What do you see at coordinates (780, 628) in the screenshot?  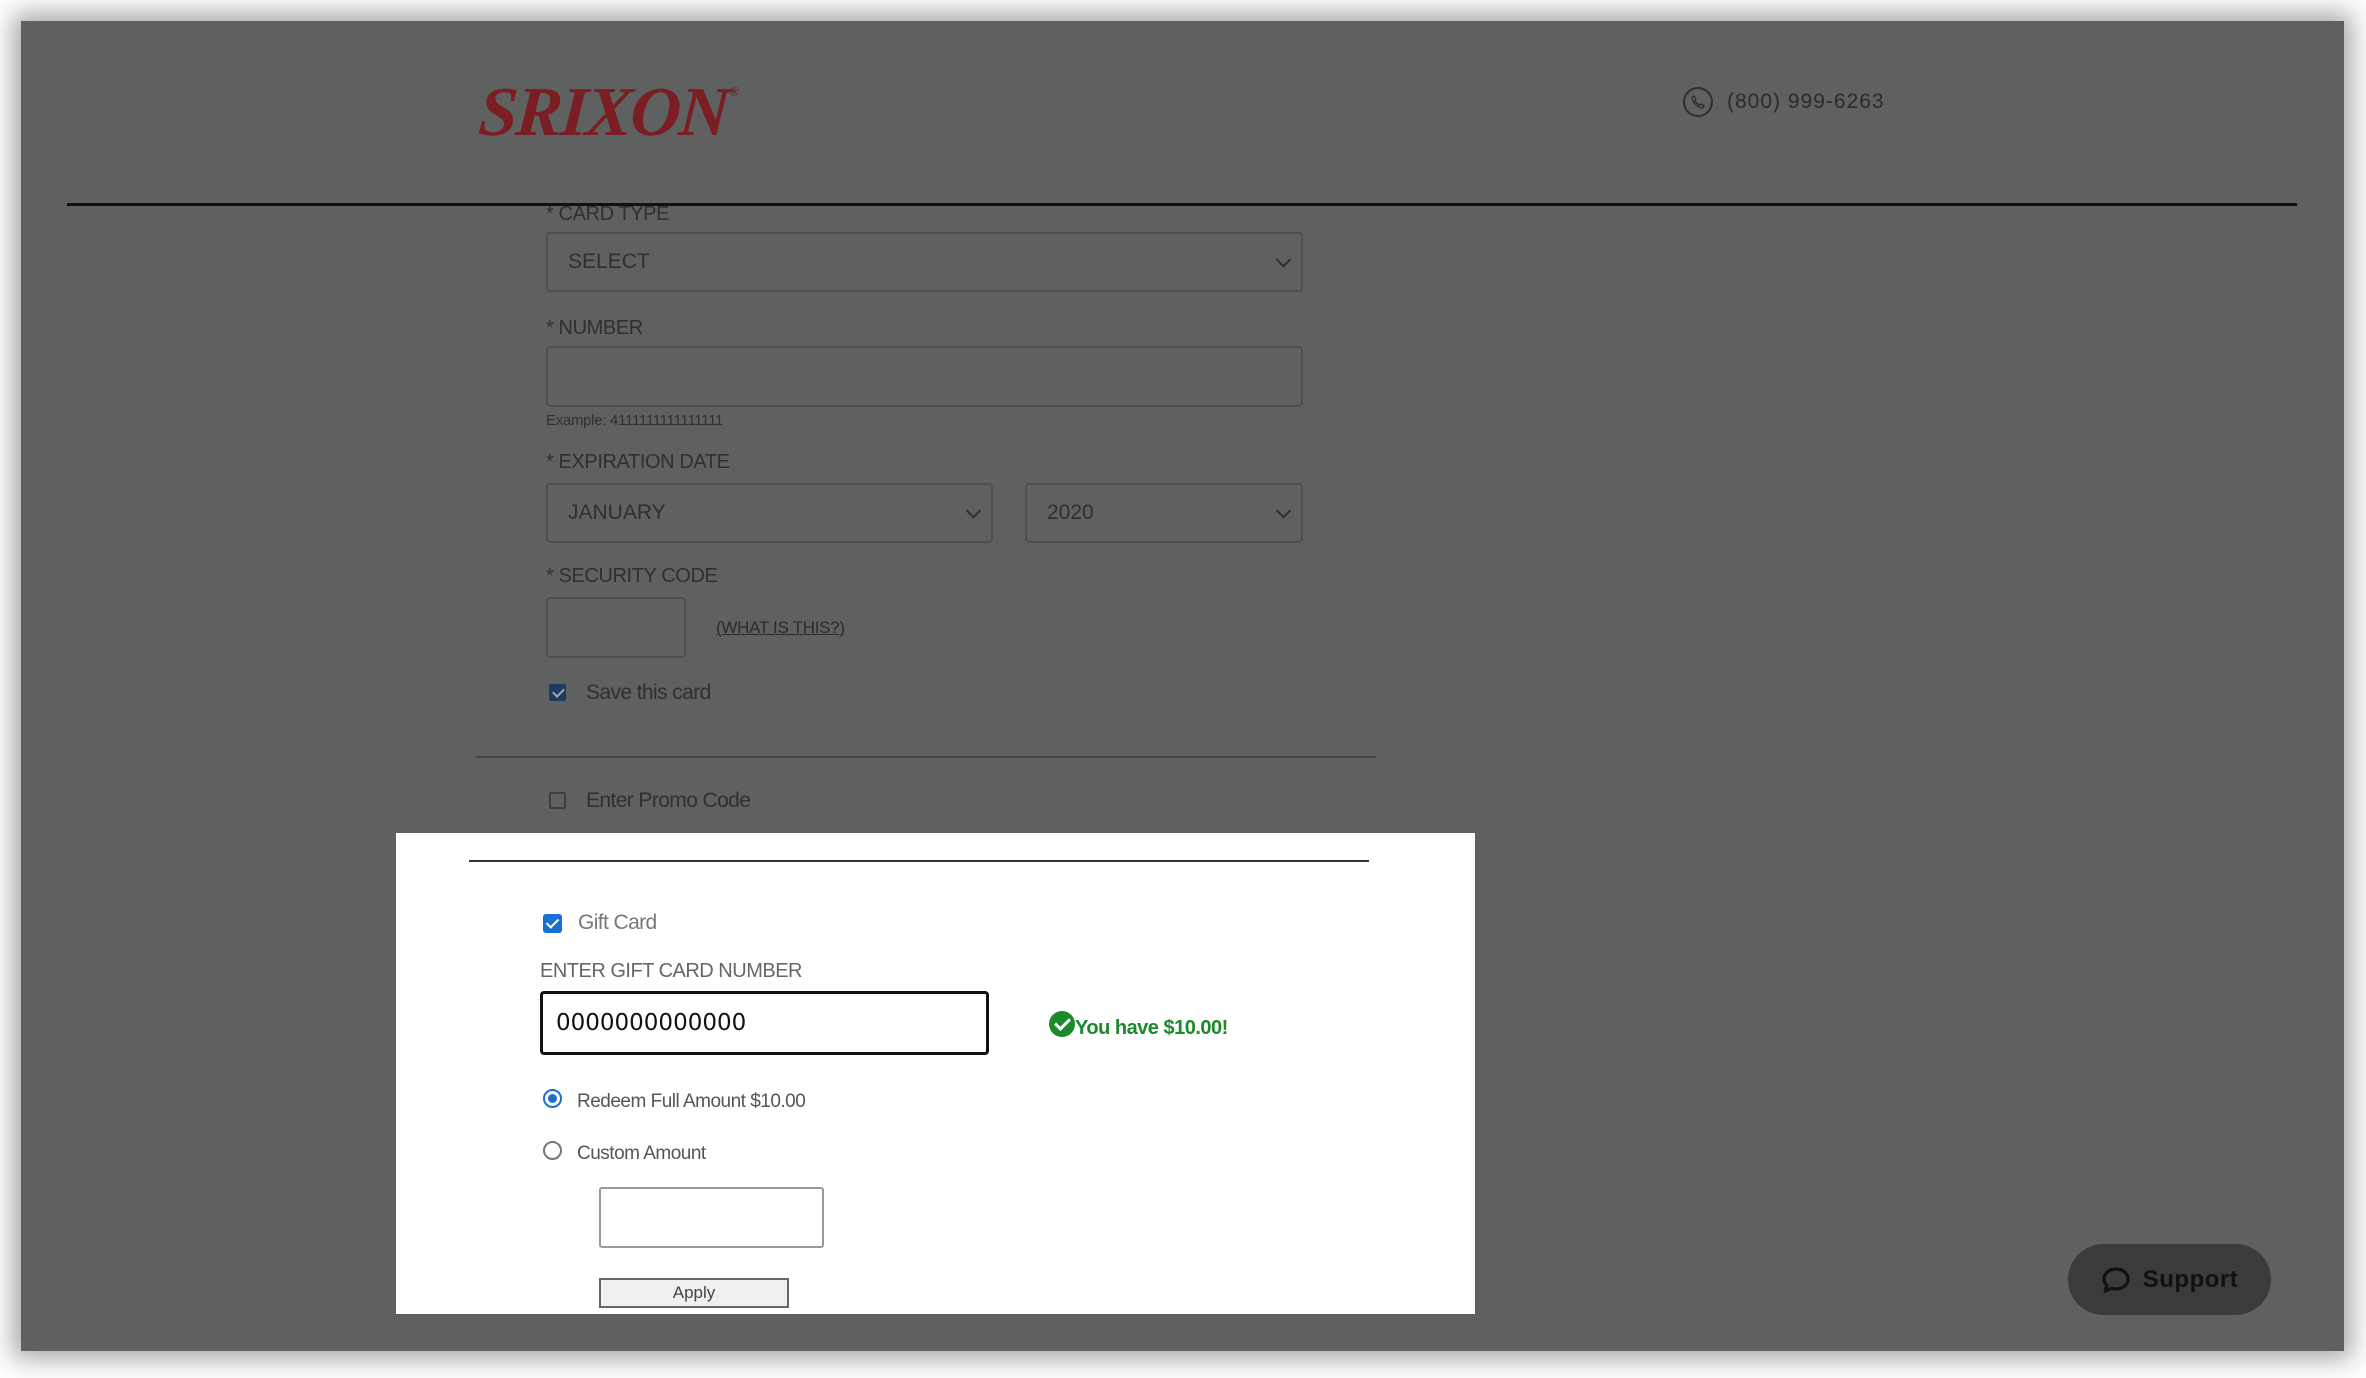 I see `what-is-this-link: (WHAT IS THIS?)` at bounding box center [780, 628].